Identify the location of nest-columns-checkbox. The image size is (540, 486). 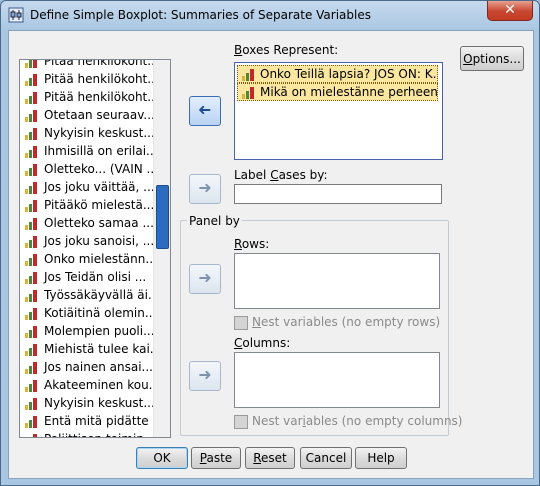
(241, 422).